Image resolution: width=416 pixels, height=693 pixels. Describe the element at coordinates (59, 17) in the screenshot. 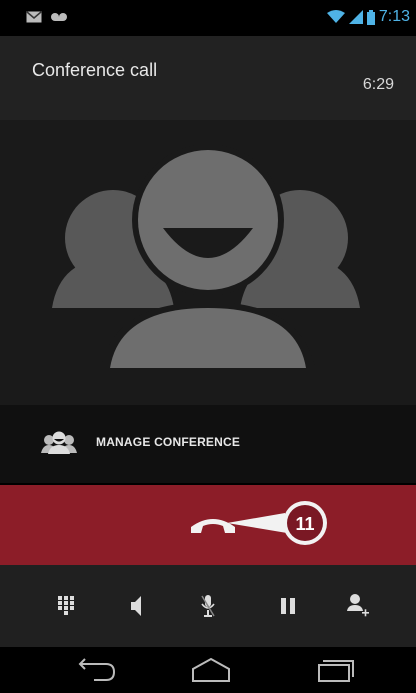

I see `voicemail-icon` at that location.